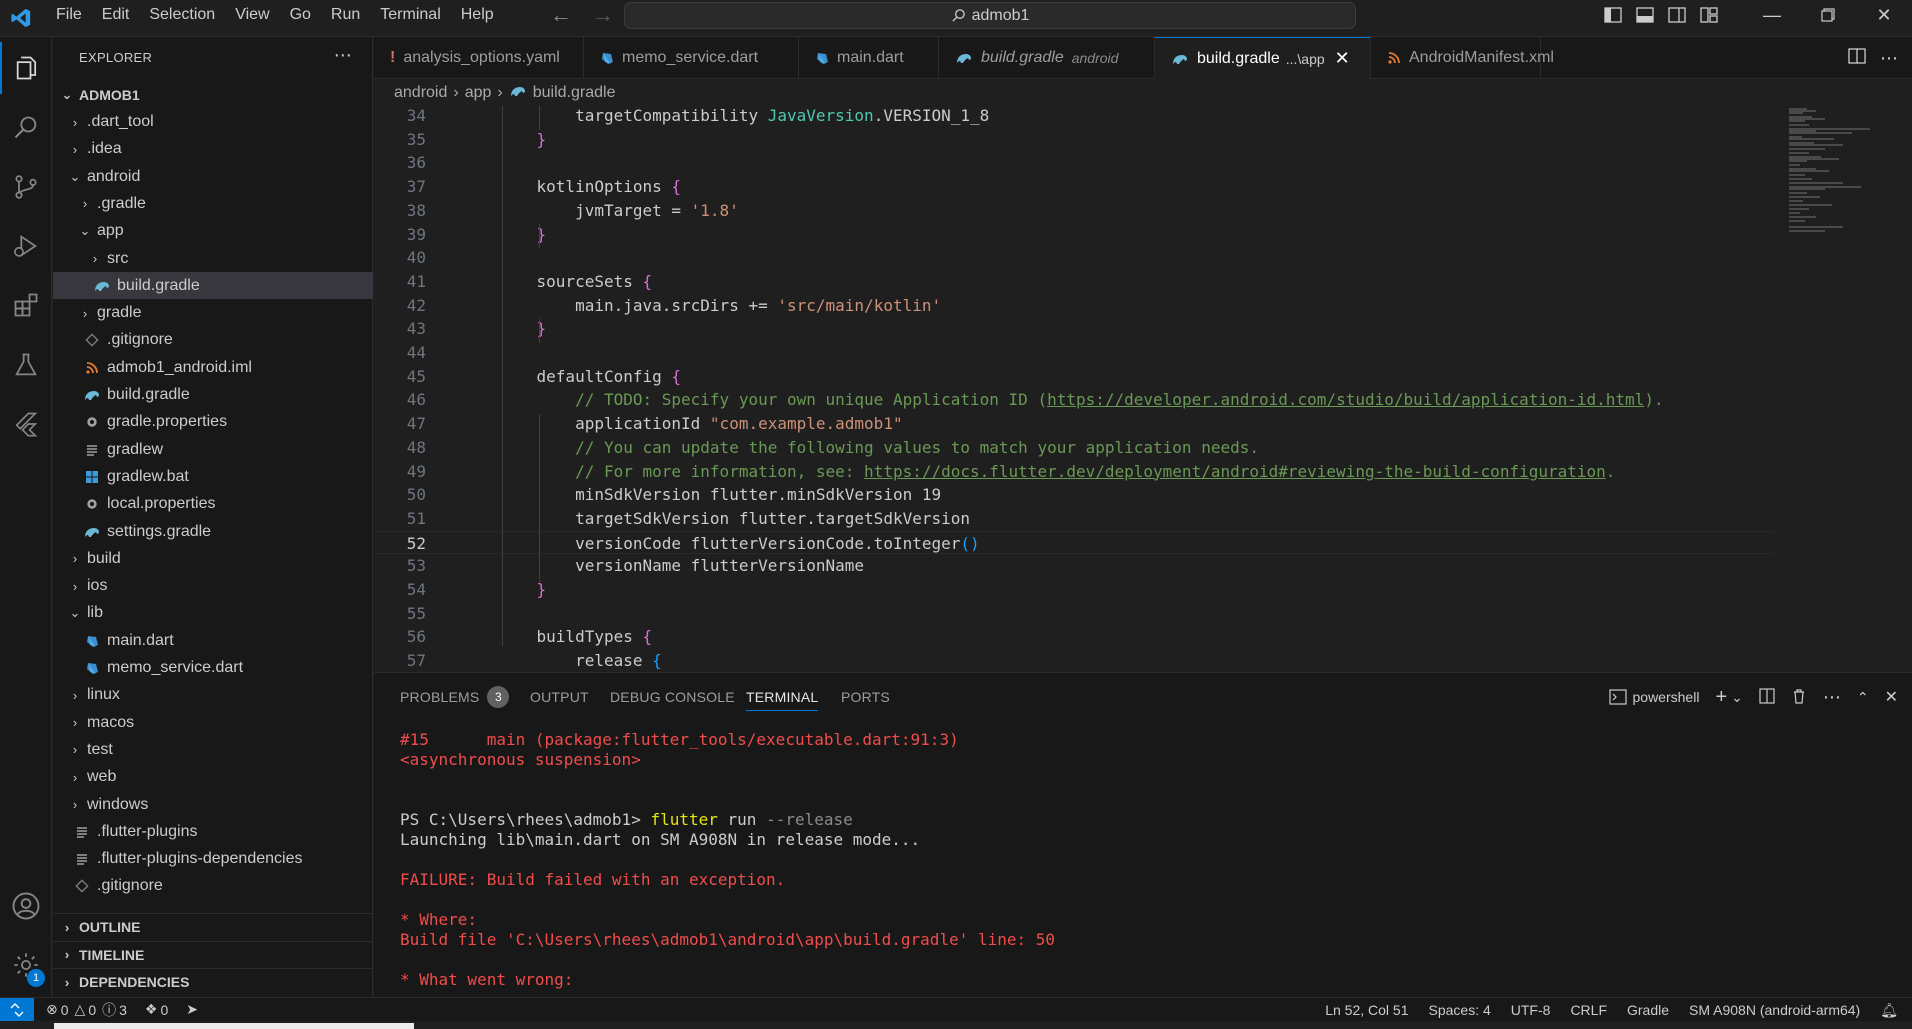 This screenshot has height=1029, width=1912. What do you see at coordinates (26, 965) in the screenshot?
I see `manage-gear-icon: 1` at bounding box center [26, 965].